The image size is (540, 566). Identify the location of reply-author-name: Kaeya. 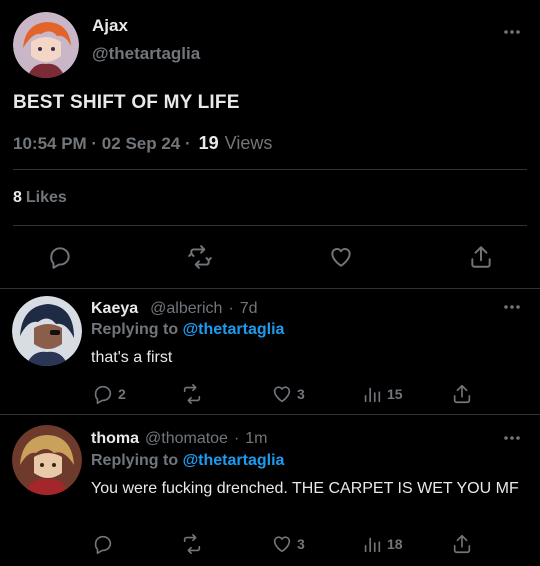
(114, 309).